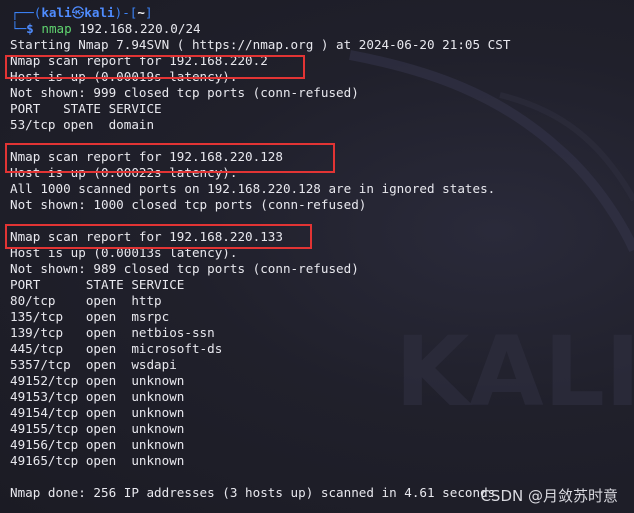  I want to click on prompt-corner-bottom: └─, so click(19, 28).